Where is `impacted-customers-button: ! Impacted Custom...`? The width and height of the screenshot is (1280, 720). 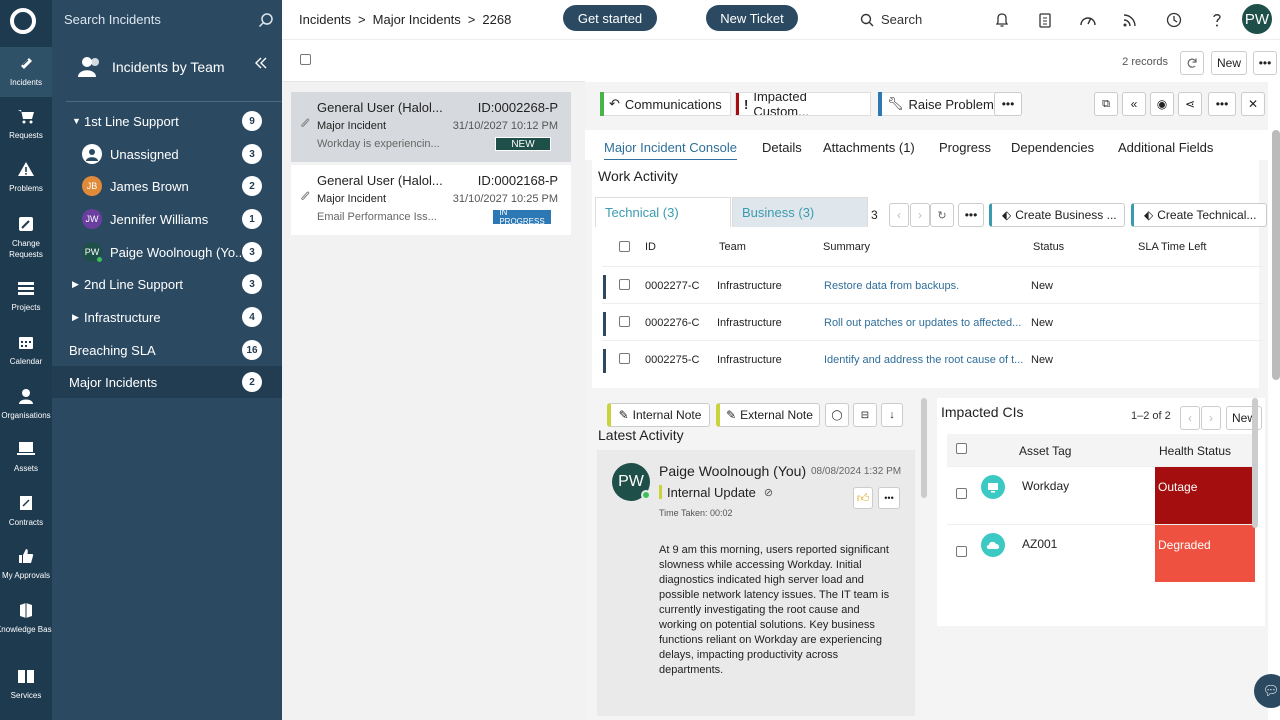
impacted-customers-button: ! Impacted Custom... is located at coordinates (803, 104).